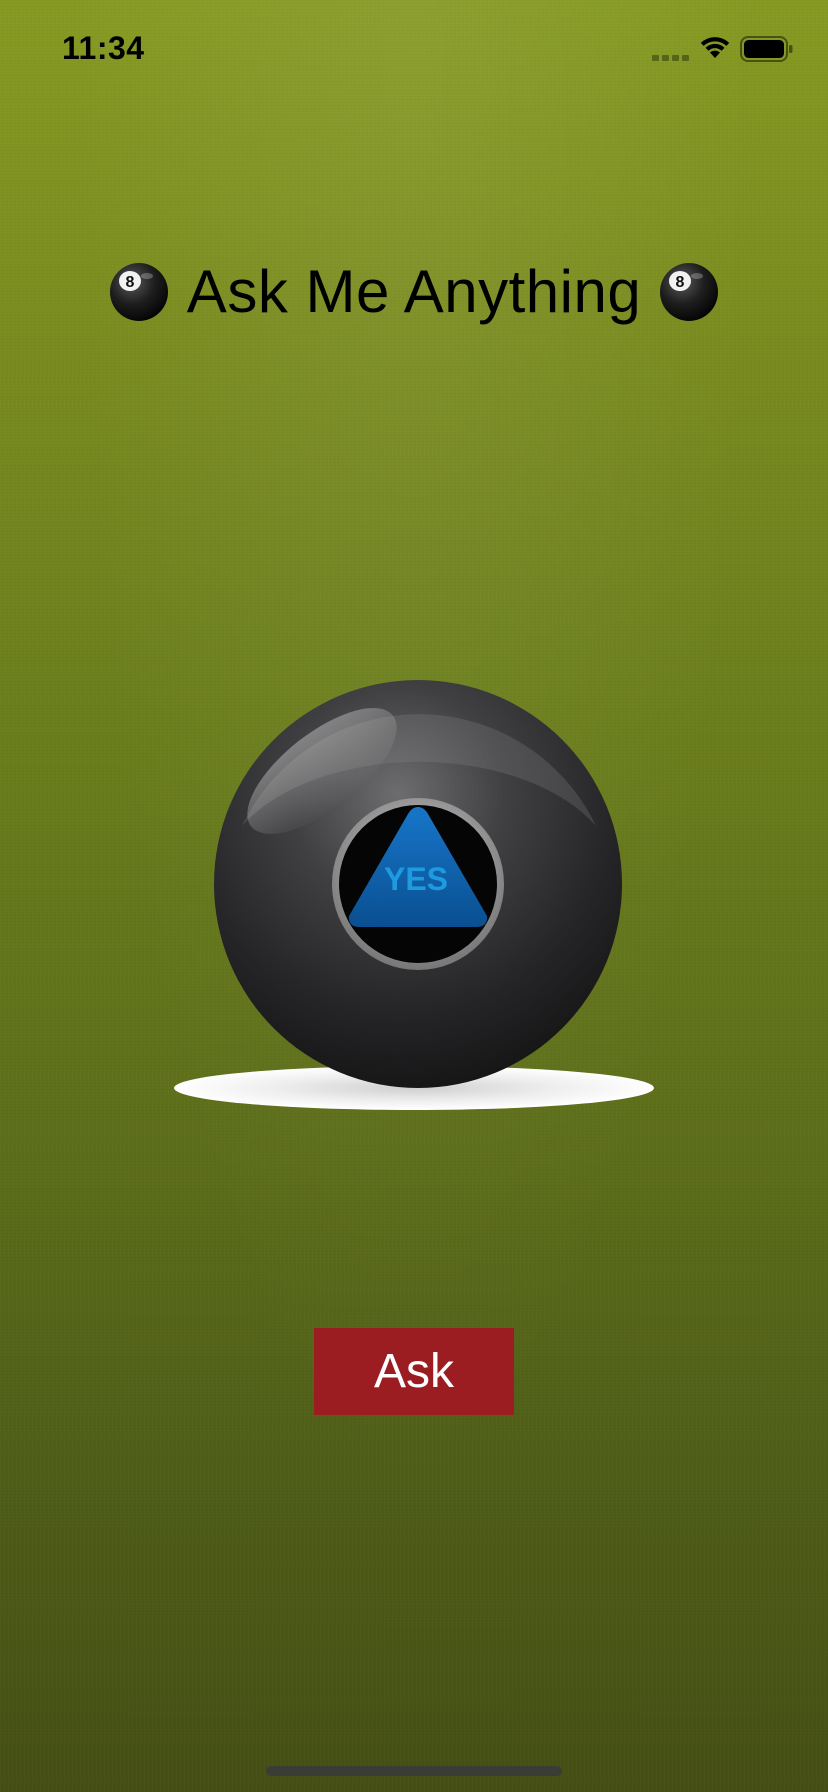 This screenshot has height=1792, width=828. What do you see at coordinates (670, 58) in the screenshot?
I see `cellular-signal-icon` at bounding box center [670, 58].